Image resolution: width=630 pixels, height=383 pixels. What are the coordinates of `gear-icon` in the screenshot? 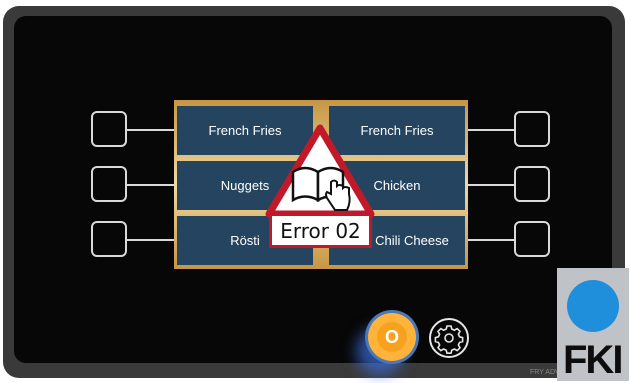 It's located at (449, 339).